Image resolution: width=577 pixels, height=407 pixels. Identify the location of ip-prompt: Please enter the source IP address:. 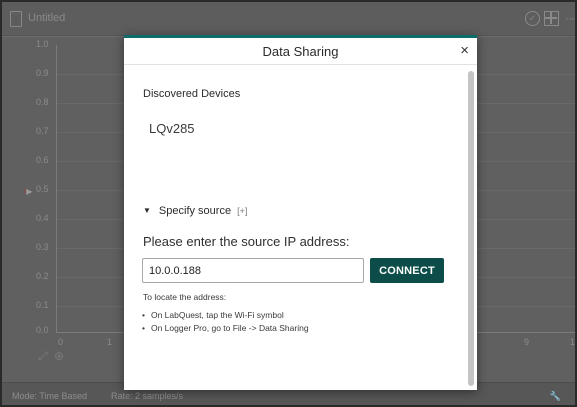
(246, 241).